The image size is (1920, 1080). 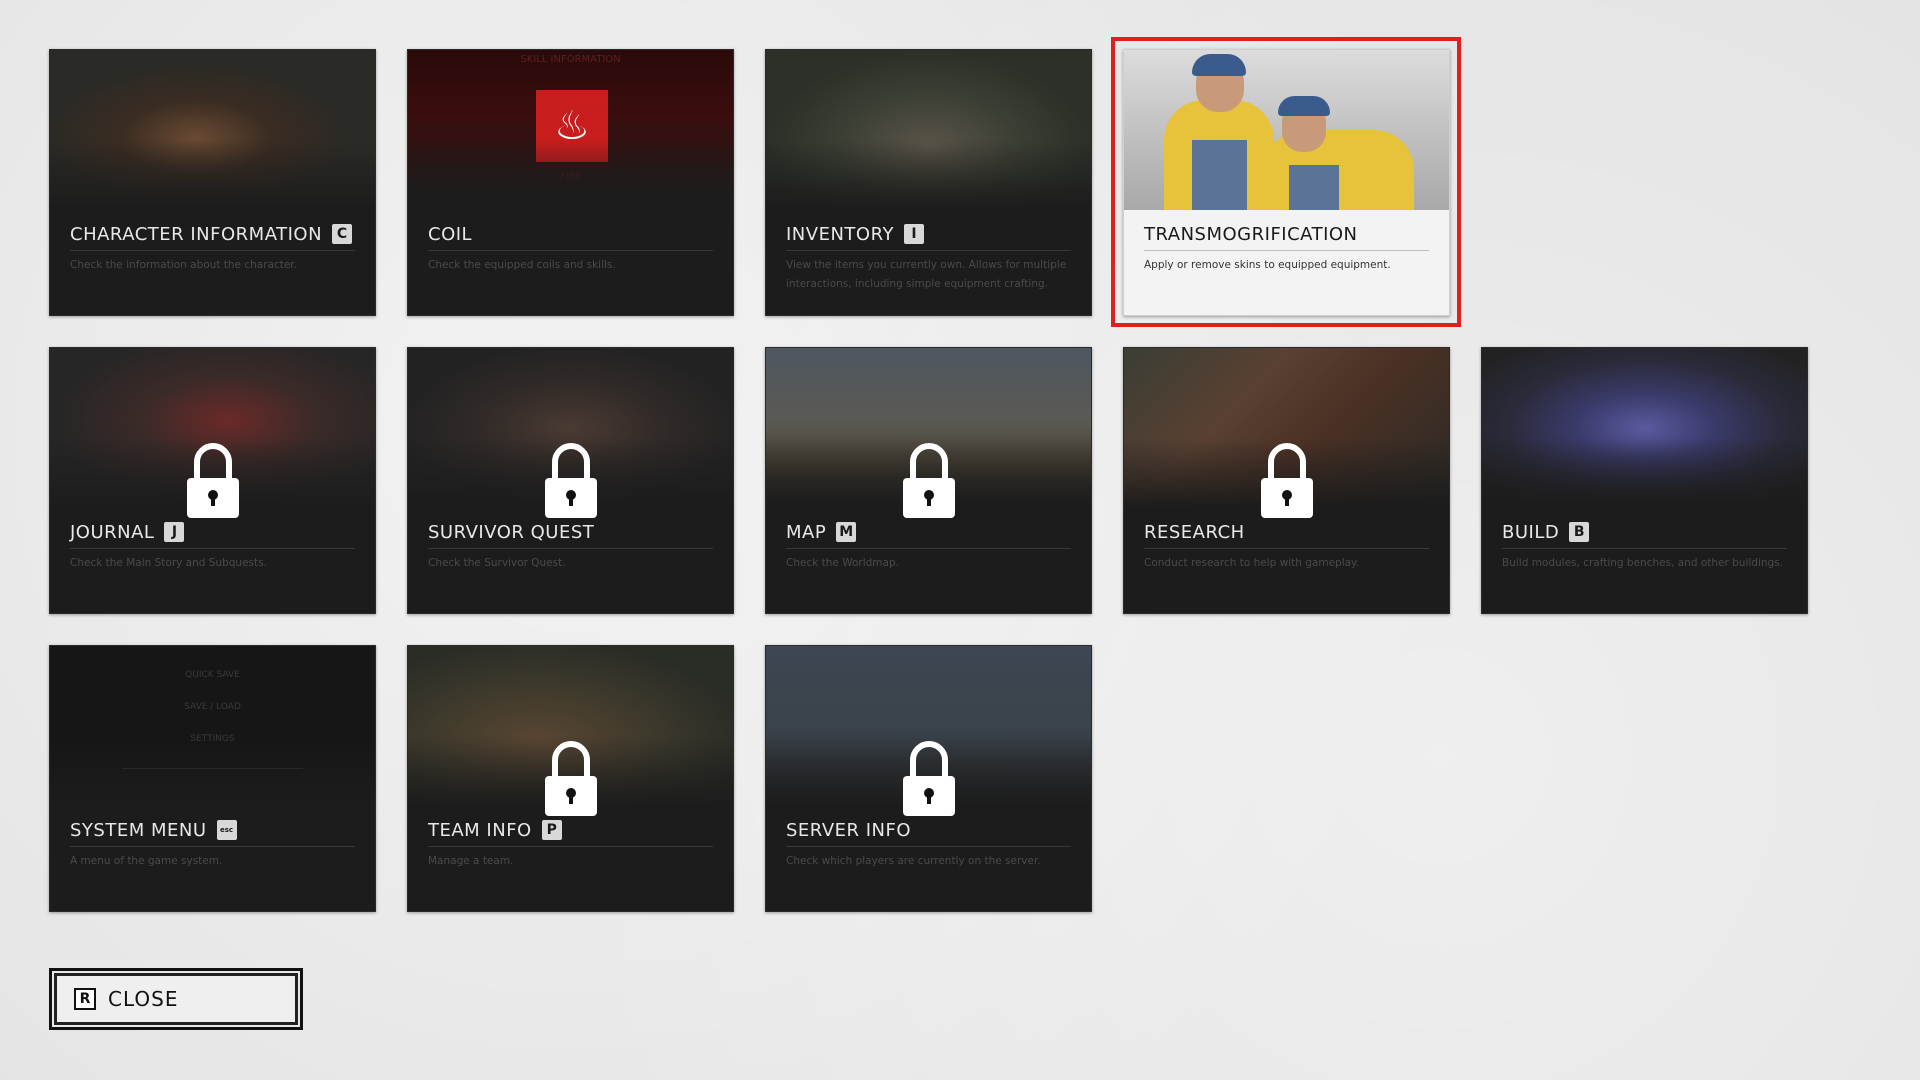 I want to click on hotkey-badge: C, so click(x=342, y=234).